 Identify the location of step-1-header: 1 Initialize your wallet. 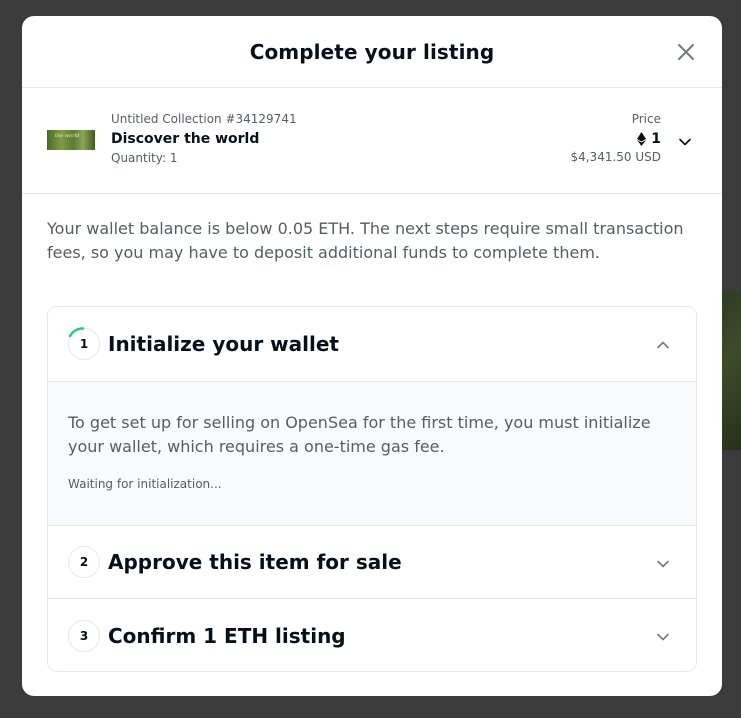
(372, 344).